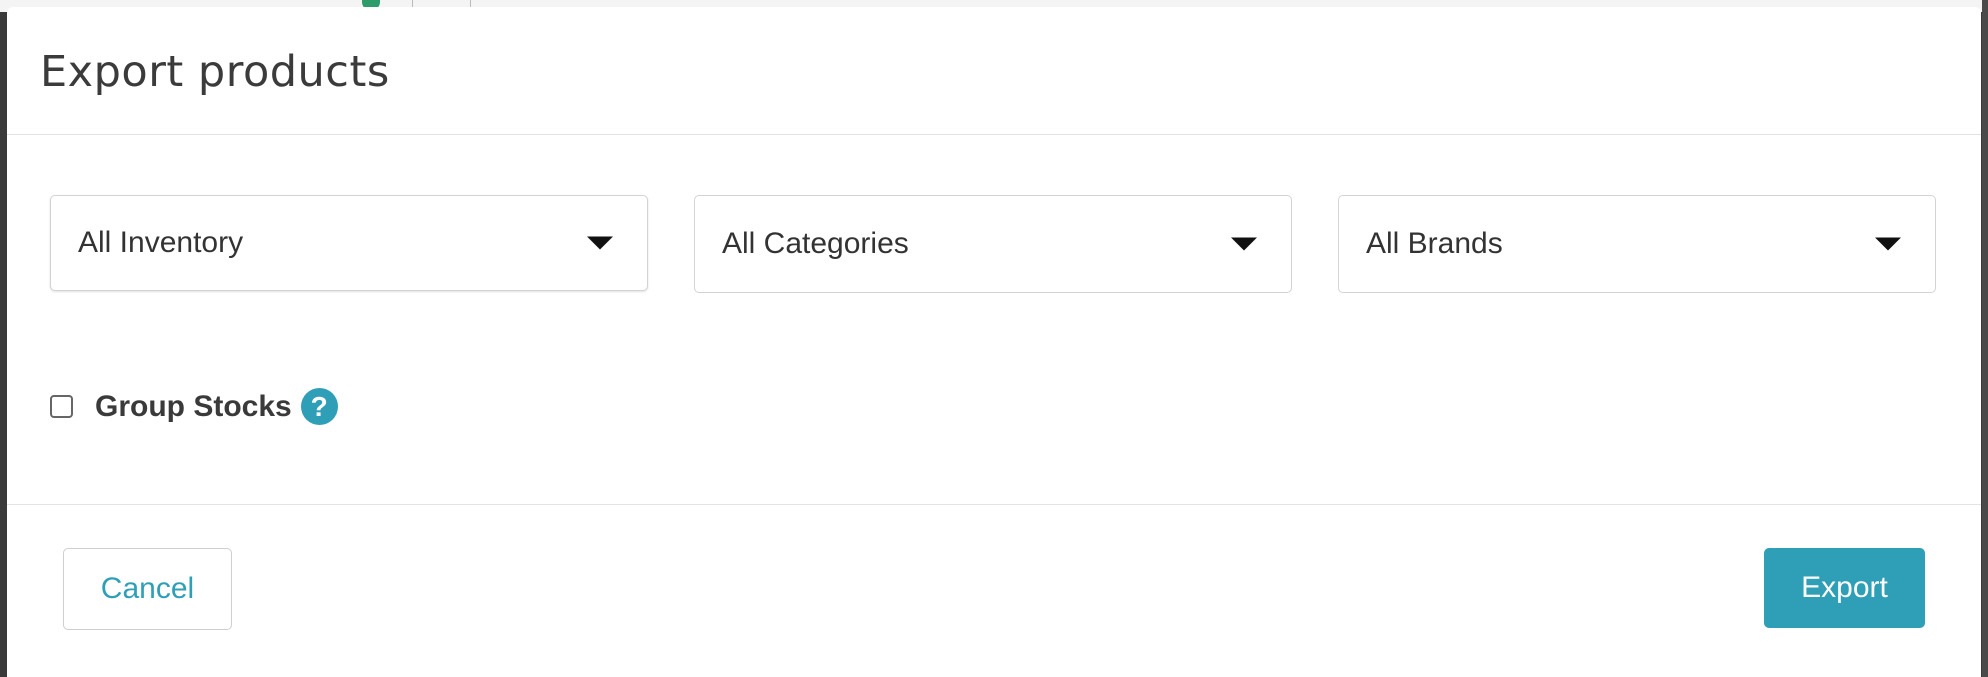 This screenshot has height=677, width=1988. I want to click on brands-select: All Brands, so click(1637, 244).